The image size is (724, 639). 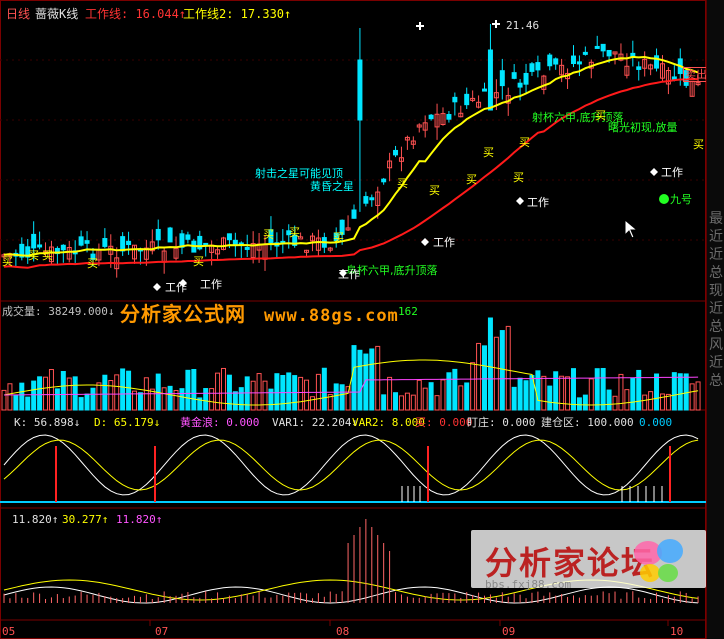 I want to click on sidebar-char-4: 总, so click(x=715, y=273).